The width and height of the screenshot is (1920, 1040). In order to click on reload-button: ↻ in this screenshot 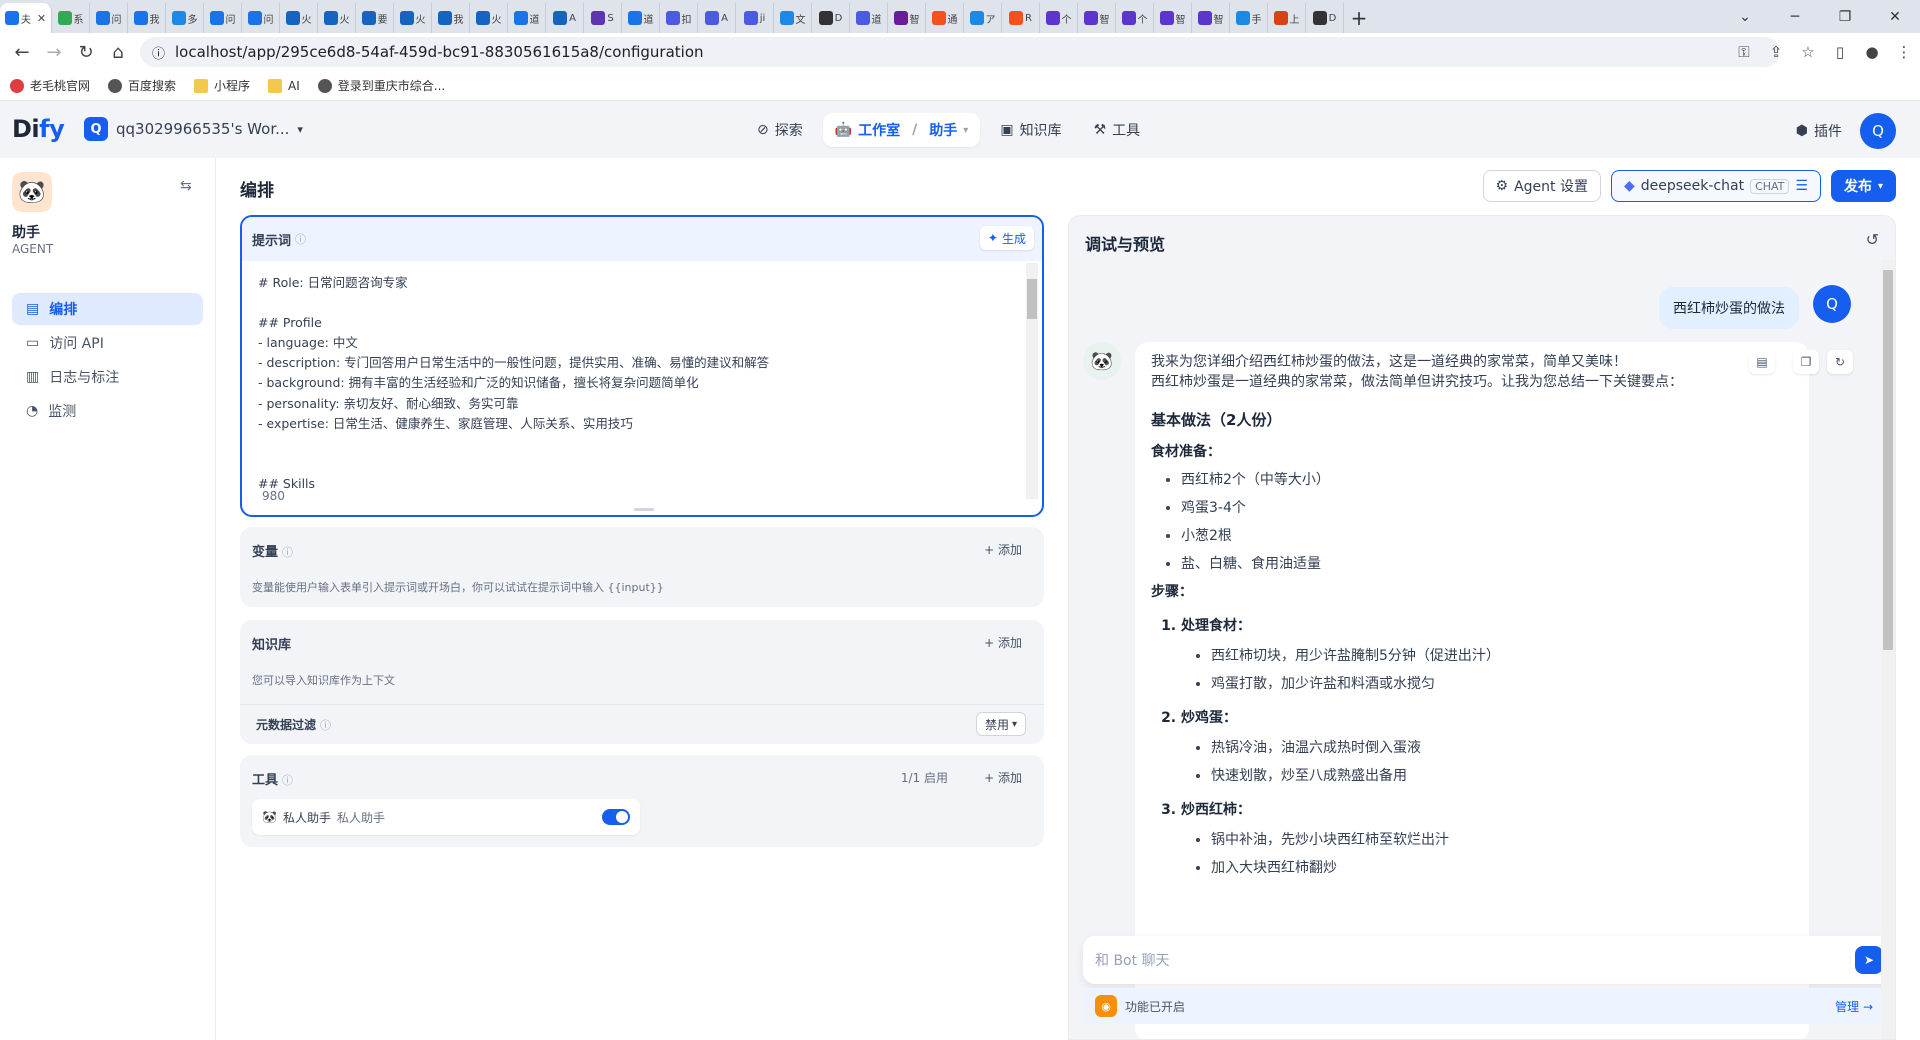, I will do `click(86, 52)`.